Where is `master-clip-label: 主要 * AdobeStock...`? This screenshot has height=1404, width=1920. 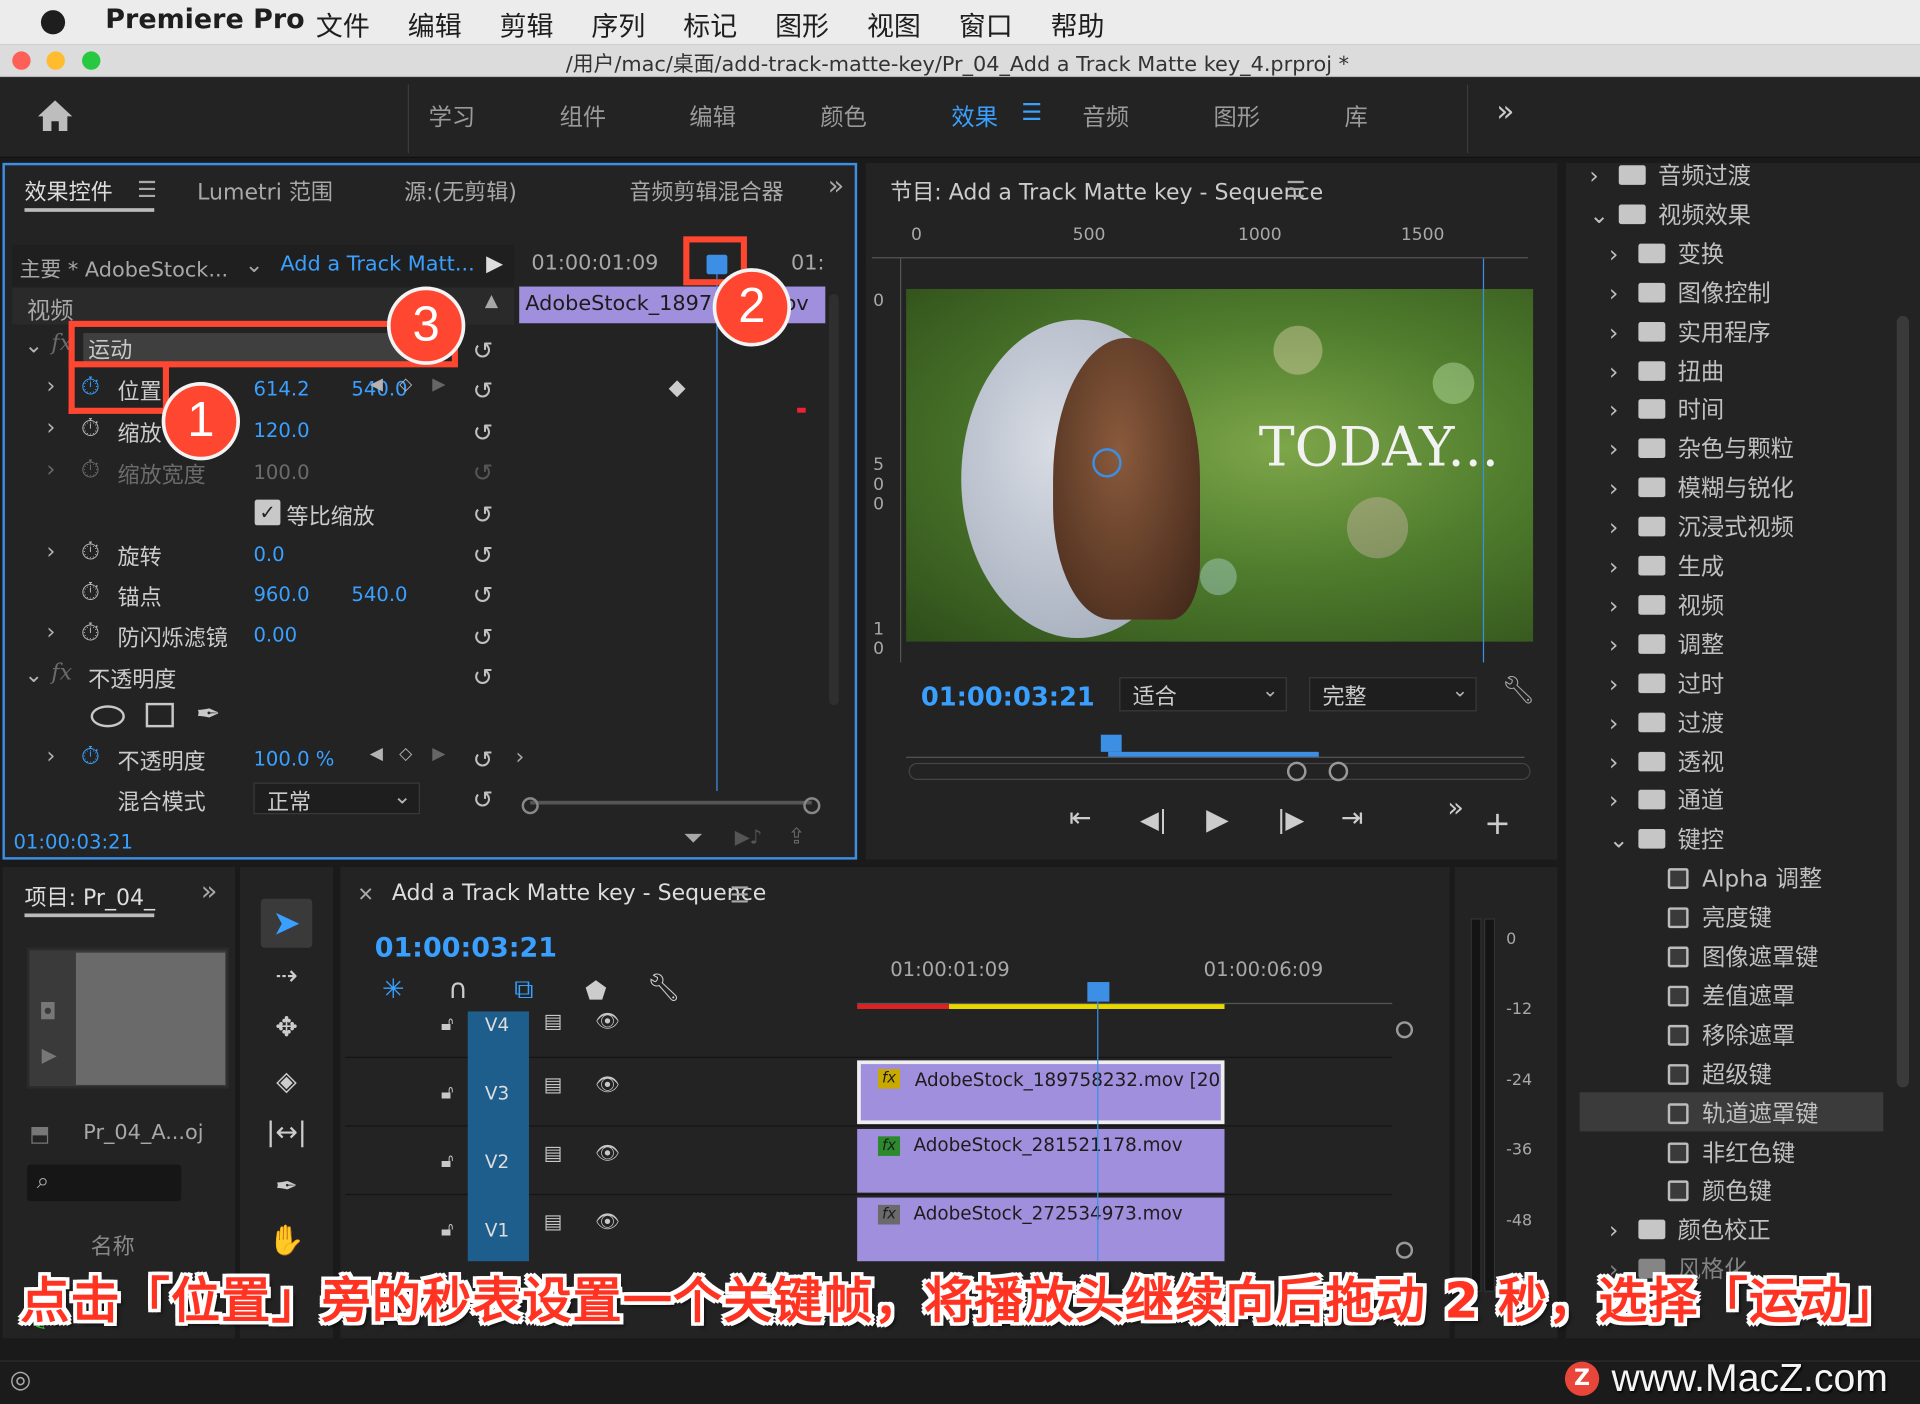 master-clip-label: 主要 * AdobeStock... is located at coordinates (124, 267).